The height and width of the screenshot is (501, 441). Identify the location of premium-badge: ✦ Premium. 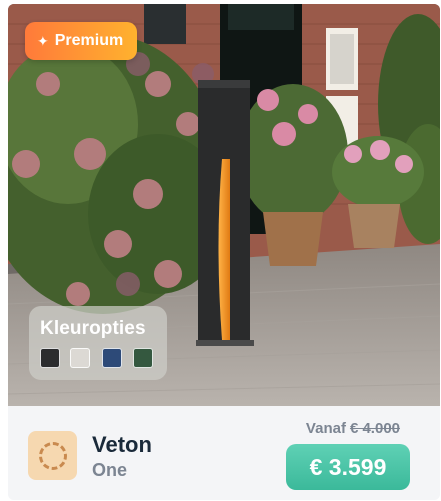
(81, 41).